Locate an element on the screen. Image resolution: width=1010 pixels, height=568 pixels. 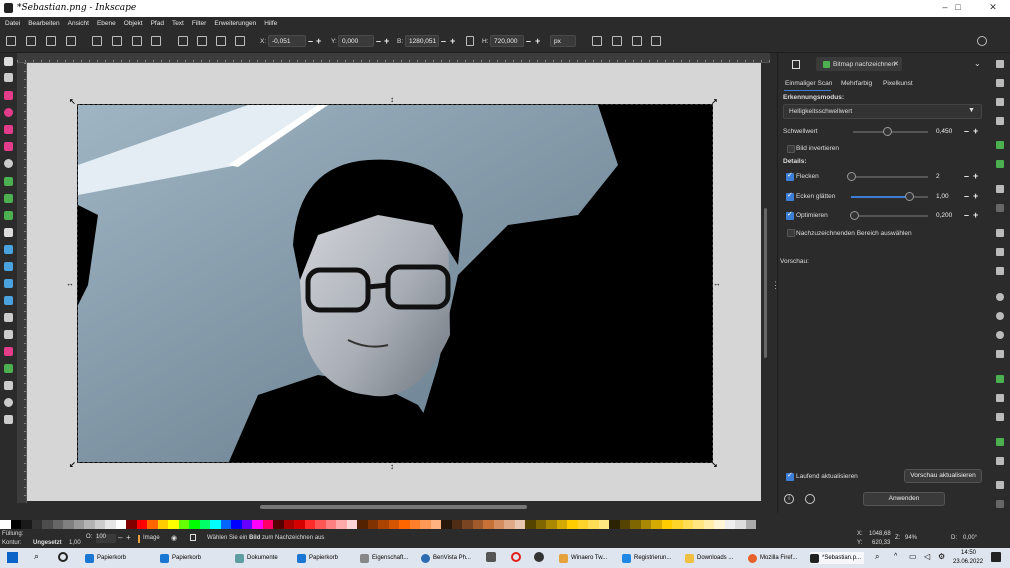
app-icon is located at coordinates (491, 557).